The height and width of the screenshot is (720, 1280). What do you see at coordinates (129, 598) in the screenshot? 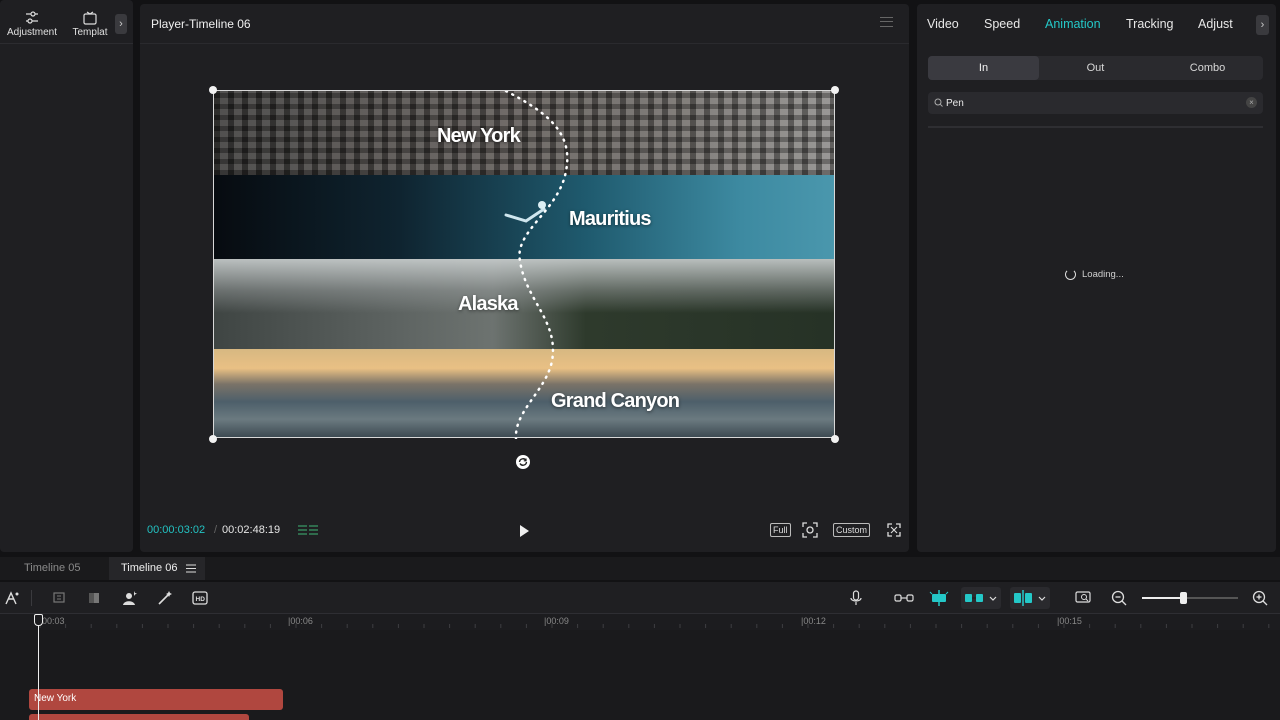
I see `person-effect-icon` at bounding box center [129, 598].